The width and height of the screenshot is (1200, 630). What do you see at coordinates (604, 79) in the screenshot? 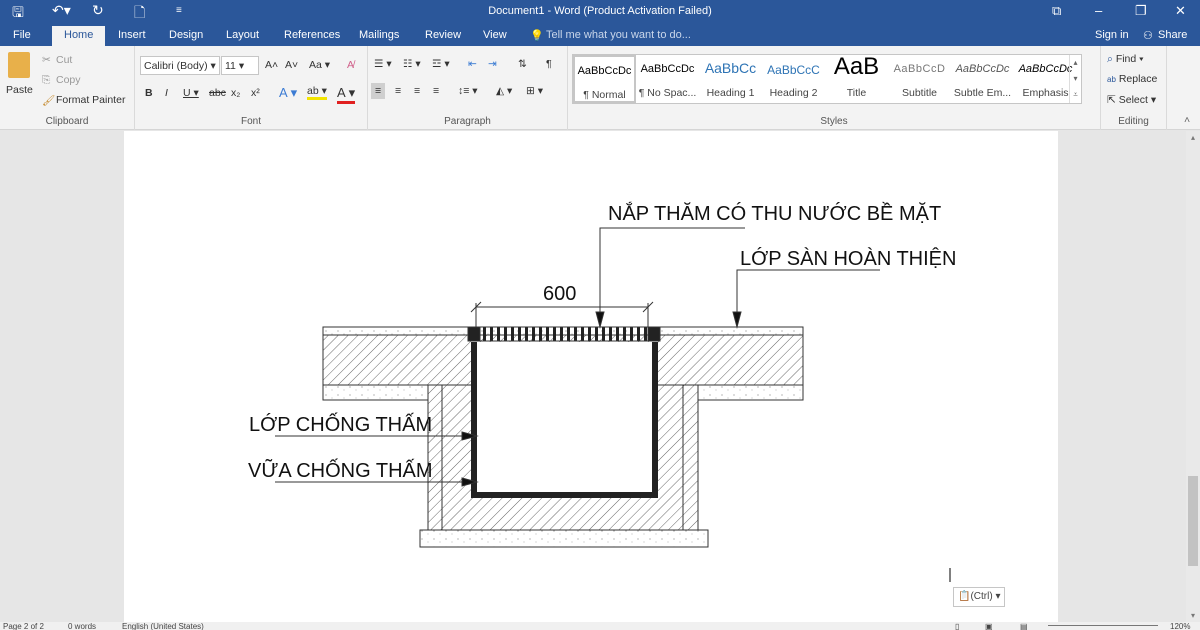
I see `style-normal: AaBbCcDc ¶ Normal` at bounding box center [604, 79].